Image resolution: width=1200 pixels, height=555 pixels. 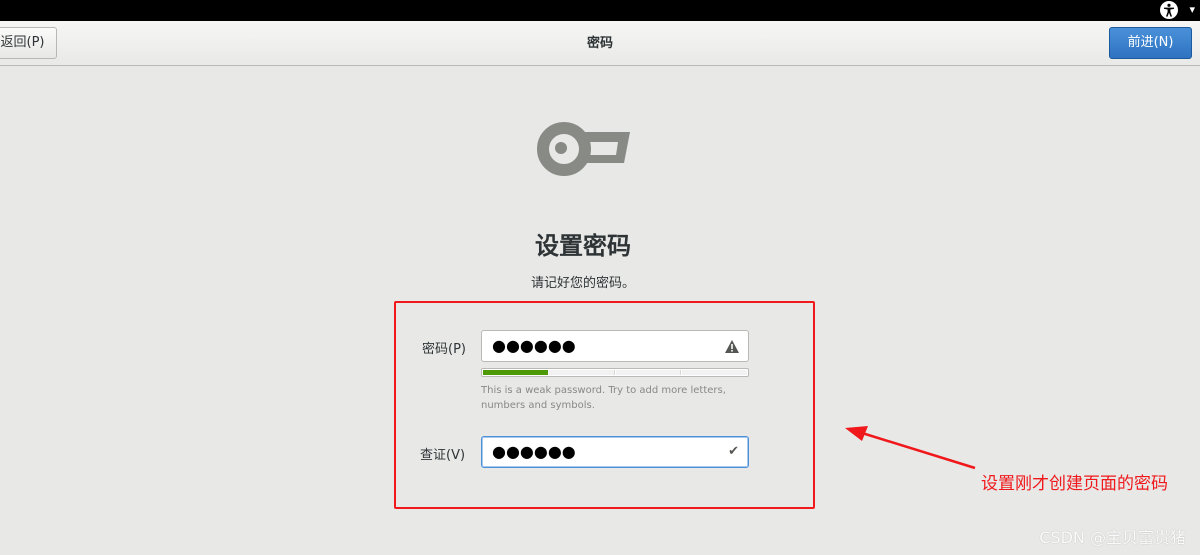 I want to click on key-icon, so click(x=583, y=149).